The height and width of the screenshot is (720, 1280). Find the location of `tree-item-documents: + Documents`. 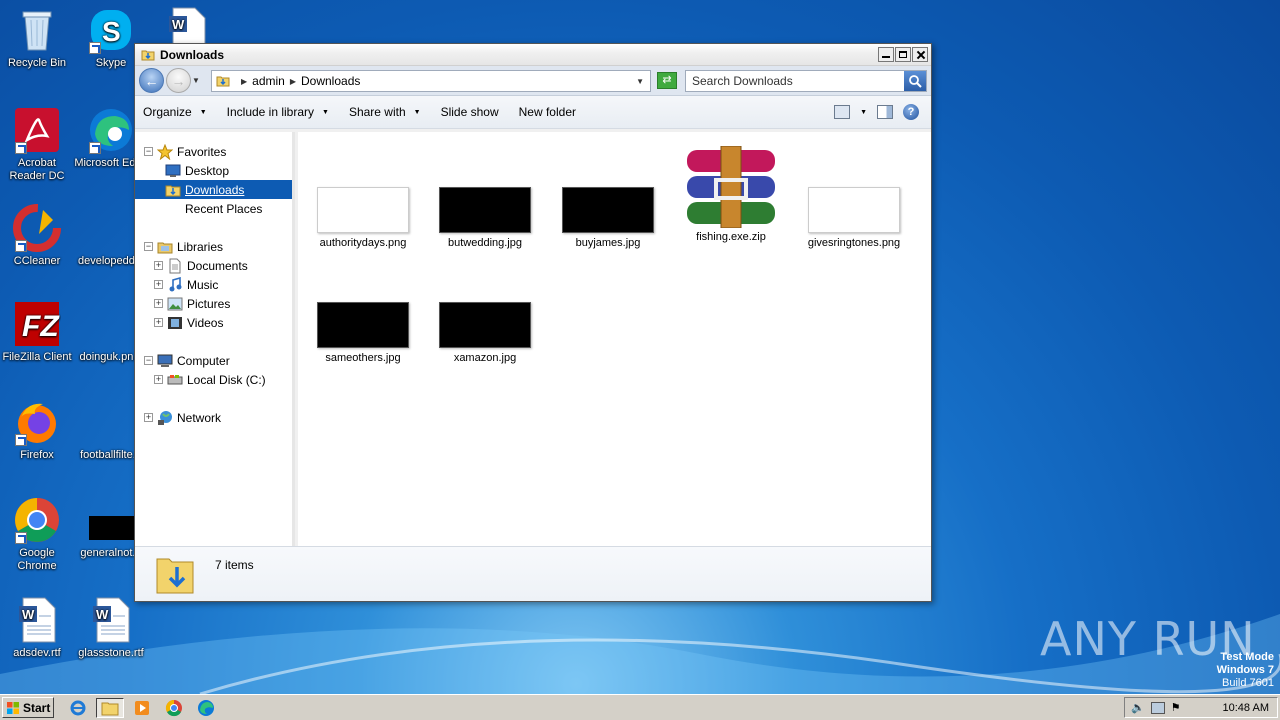

tree-item-documents: + Documents is located at coordinates (213, 265).